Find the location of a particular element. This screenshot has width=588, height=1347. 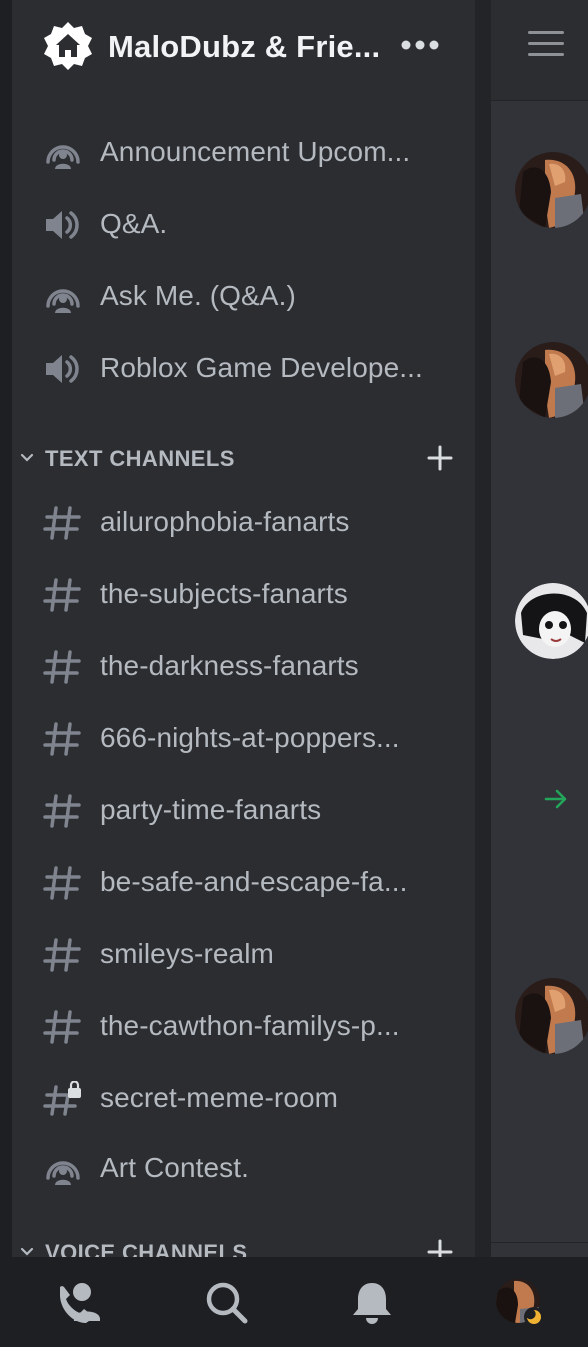

server-rail is located at coordinates (6, 628).